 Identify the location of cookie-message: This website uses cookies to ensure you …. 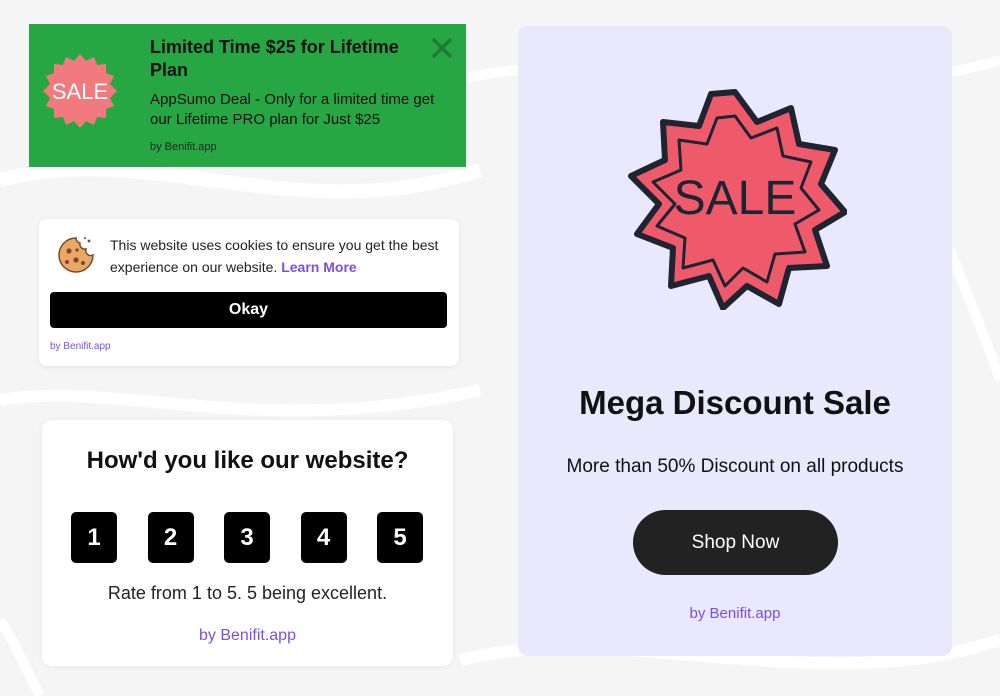
(280, 256).